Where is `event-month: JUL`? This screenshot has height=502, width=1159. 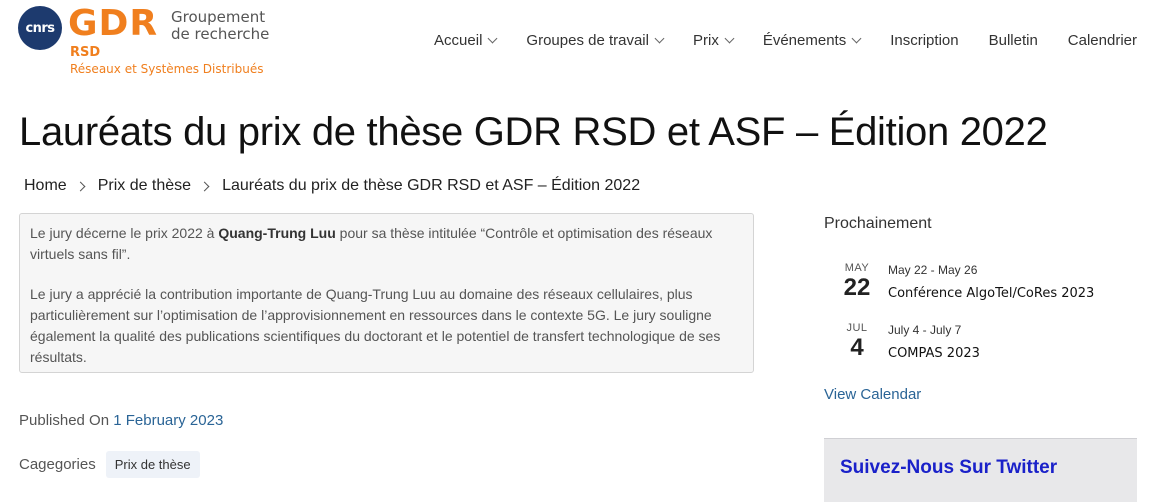
event-month: JUL is located at coordinates (857, 328).